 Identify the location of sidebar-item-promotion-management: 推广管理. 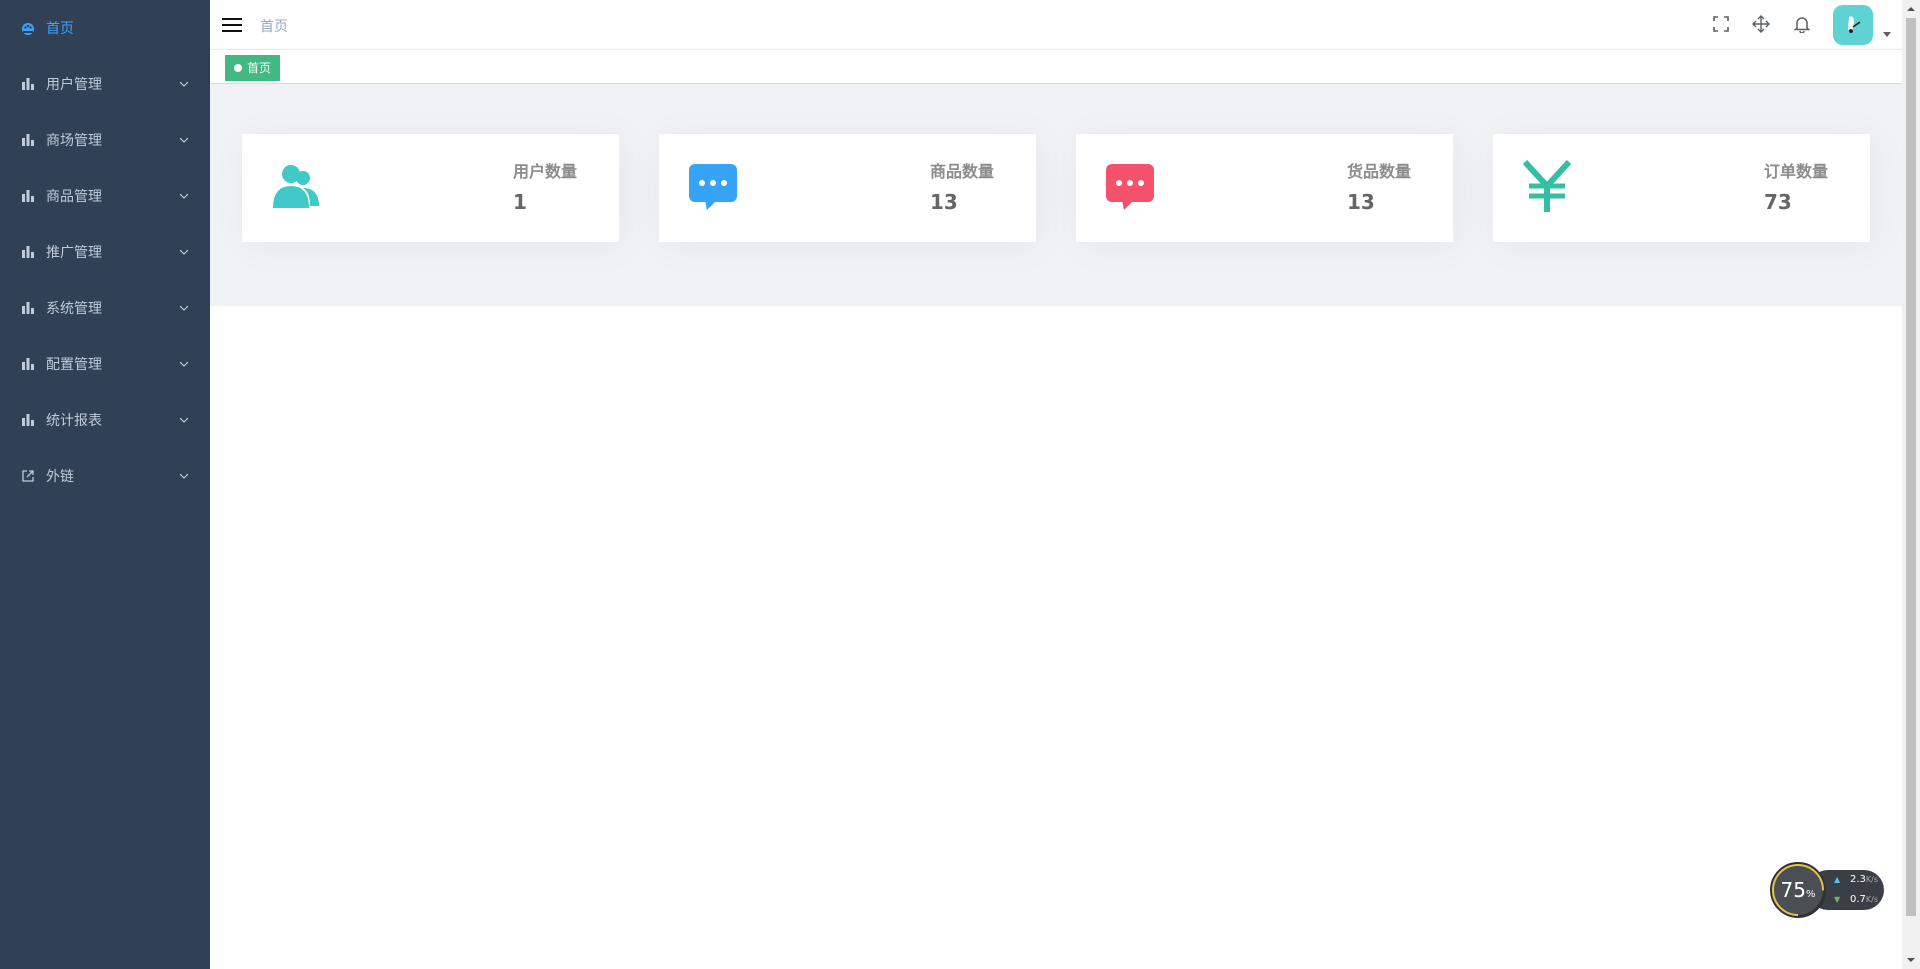
(105, 252).